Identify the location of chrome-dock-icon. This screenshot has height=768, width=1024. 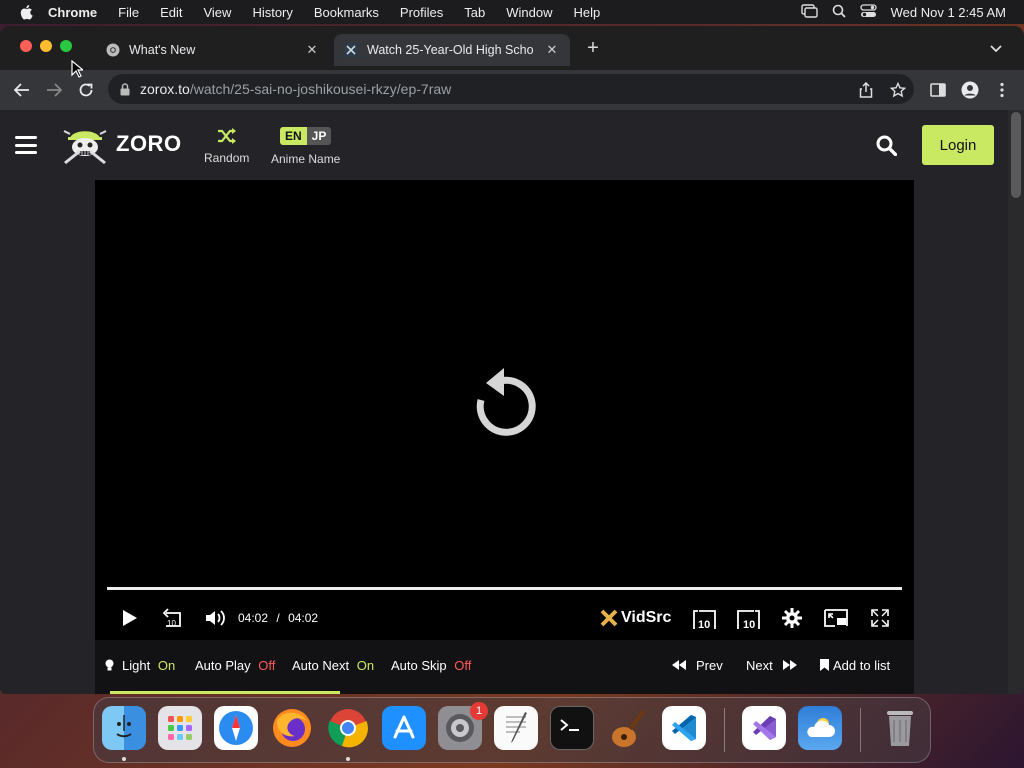
(348, 728).